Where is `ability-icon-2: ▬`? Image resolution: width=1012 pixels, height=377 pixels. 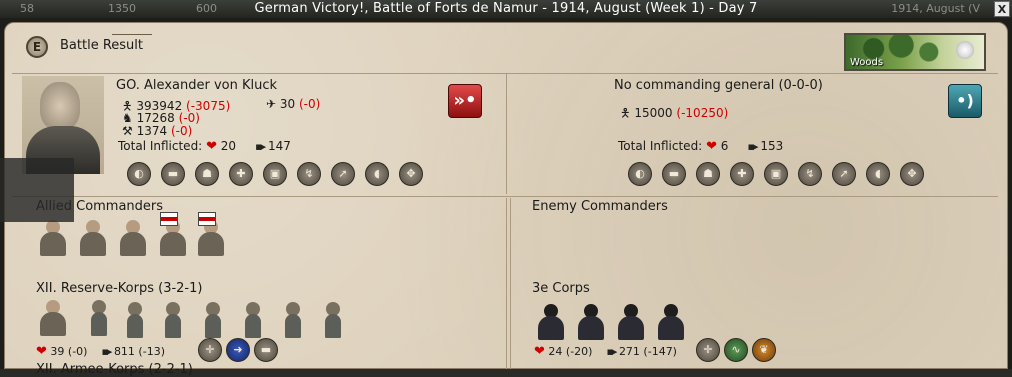 ability-icon-2: ▬ is located at coordinates (173, 174).